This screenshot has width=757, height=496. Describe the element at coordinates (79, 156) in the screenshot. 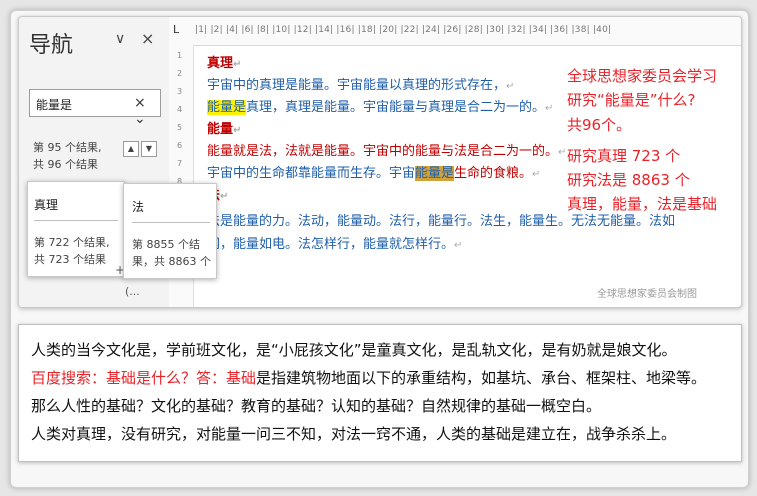

I see `result-count: 第 95 个结果, 共 96 个结果` at that location.